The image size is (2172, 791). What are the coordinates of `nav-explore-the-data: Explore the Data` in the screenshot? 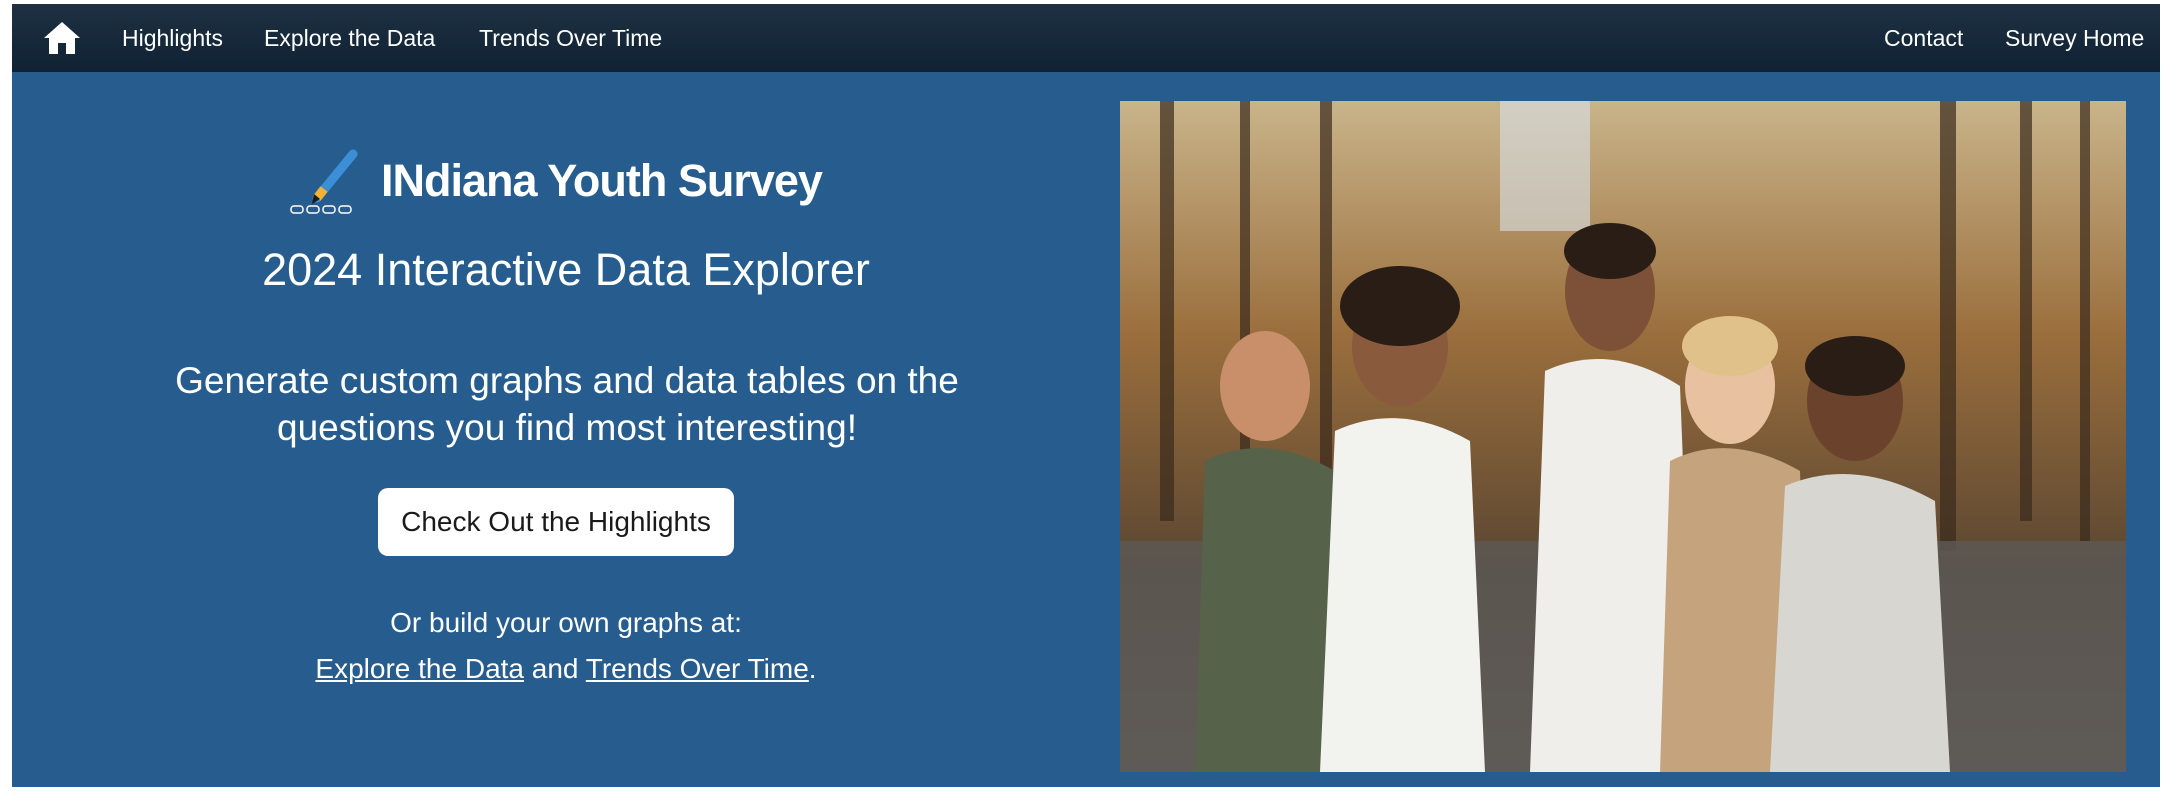 It's located at (349, 38).